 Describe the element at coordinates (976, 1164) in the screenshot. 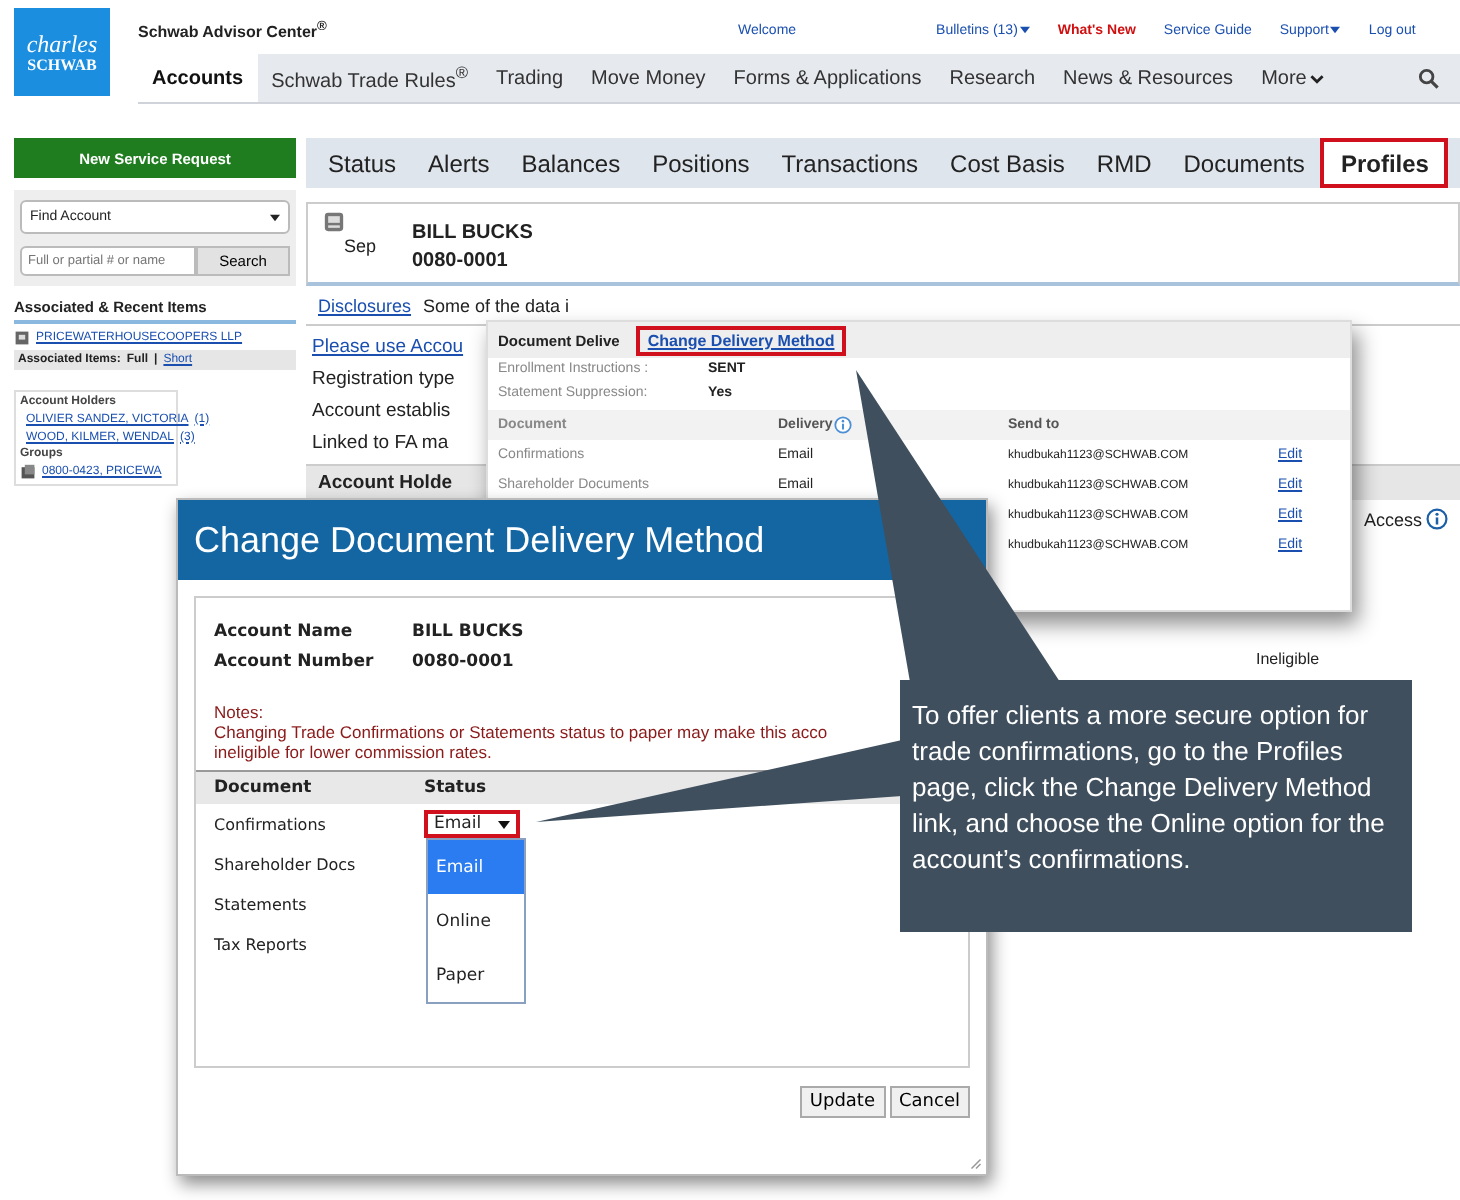

I see `resize-grip-icon` at that location.